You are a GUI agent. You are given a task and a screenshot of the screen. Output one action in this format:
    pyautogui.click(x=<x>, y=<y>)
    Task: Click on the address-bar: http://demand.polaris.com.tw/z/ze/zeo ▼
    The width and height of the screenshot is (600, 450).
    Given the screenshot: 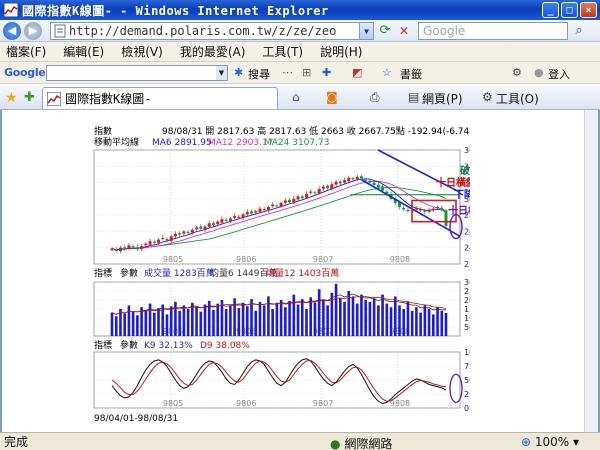 What is the action you would take?
    pyautogui.click(x=212, y=31)
    